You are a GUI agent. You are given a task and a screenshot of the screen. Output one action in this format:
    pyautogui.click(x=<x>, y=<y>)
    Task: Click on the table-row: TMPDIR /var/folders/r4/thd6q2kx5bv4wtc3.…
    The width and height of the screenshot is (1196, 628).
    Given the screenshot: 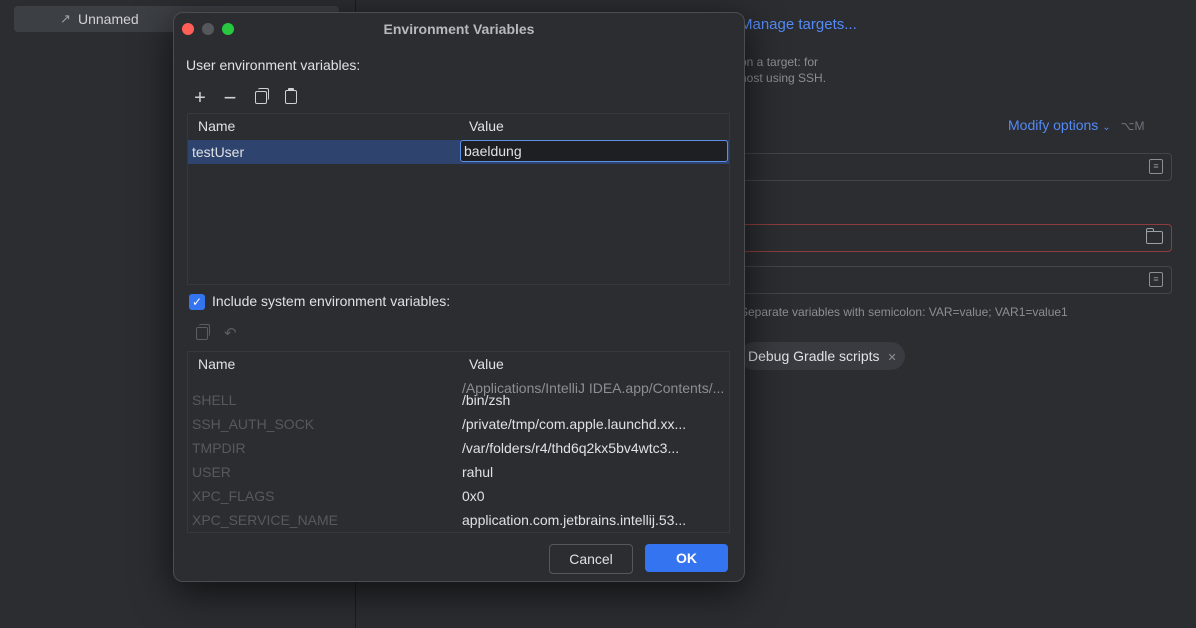 What is the action you would take?
    pyautogui.click(x=458, y=448)
    